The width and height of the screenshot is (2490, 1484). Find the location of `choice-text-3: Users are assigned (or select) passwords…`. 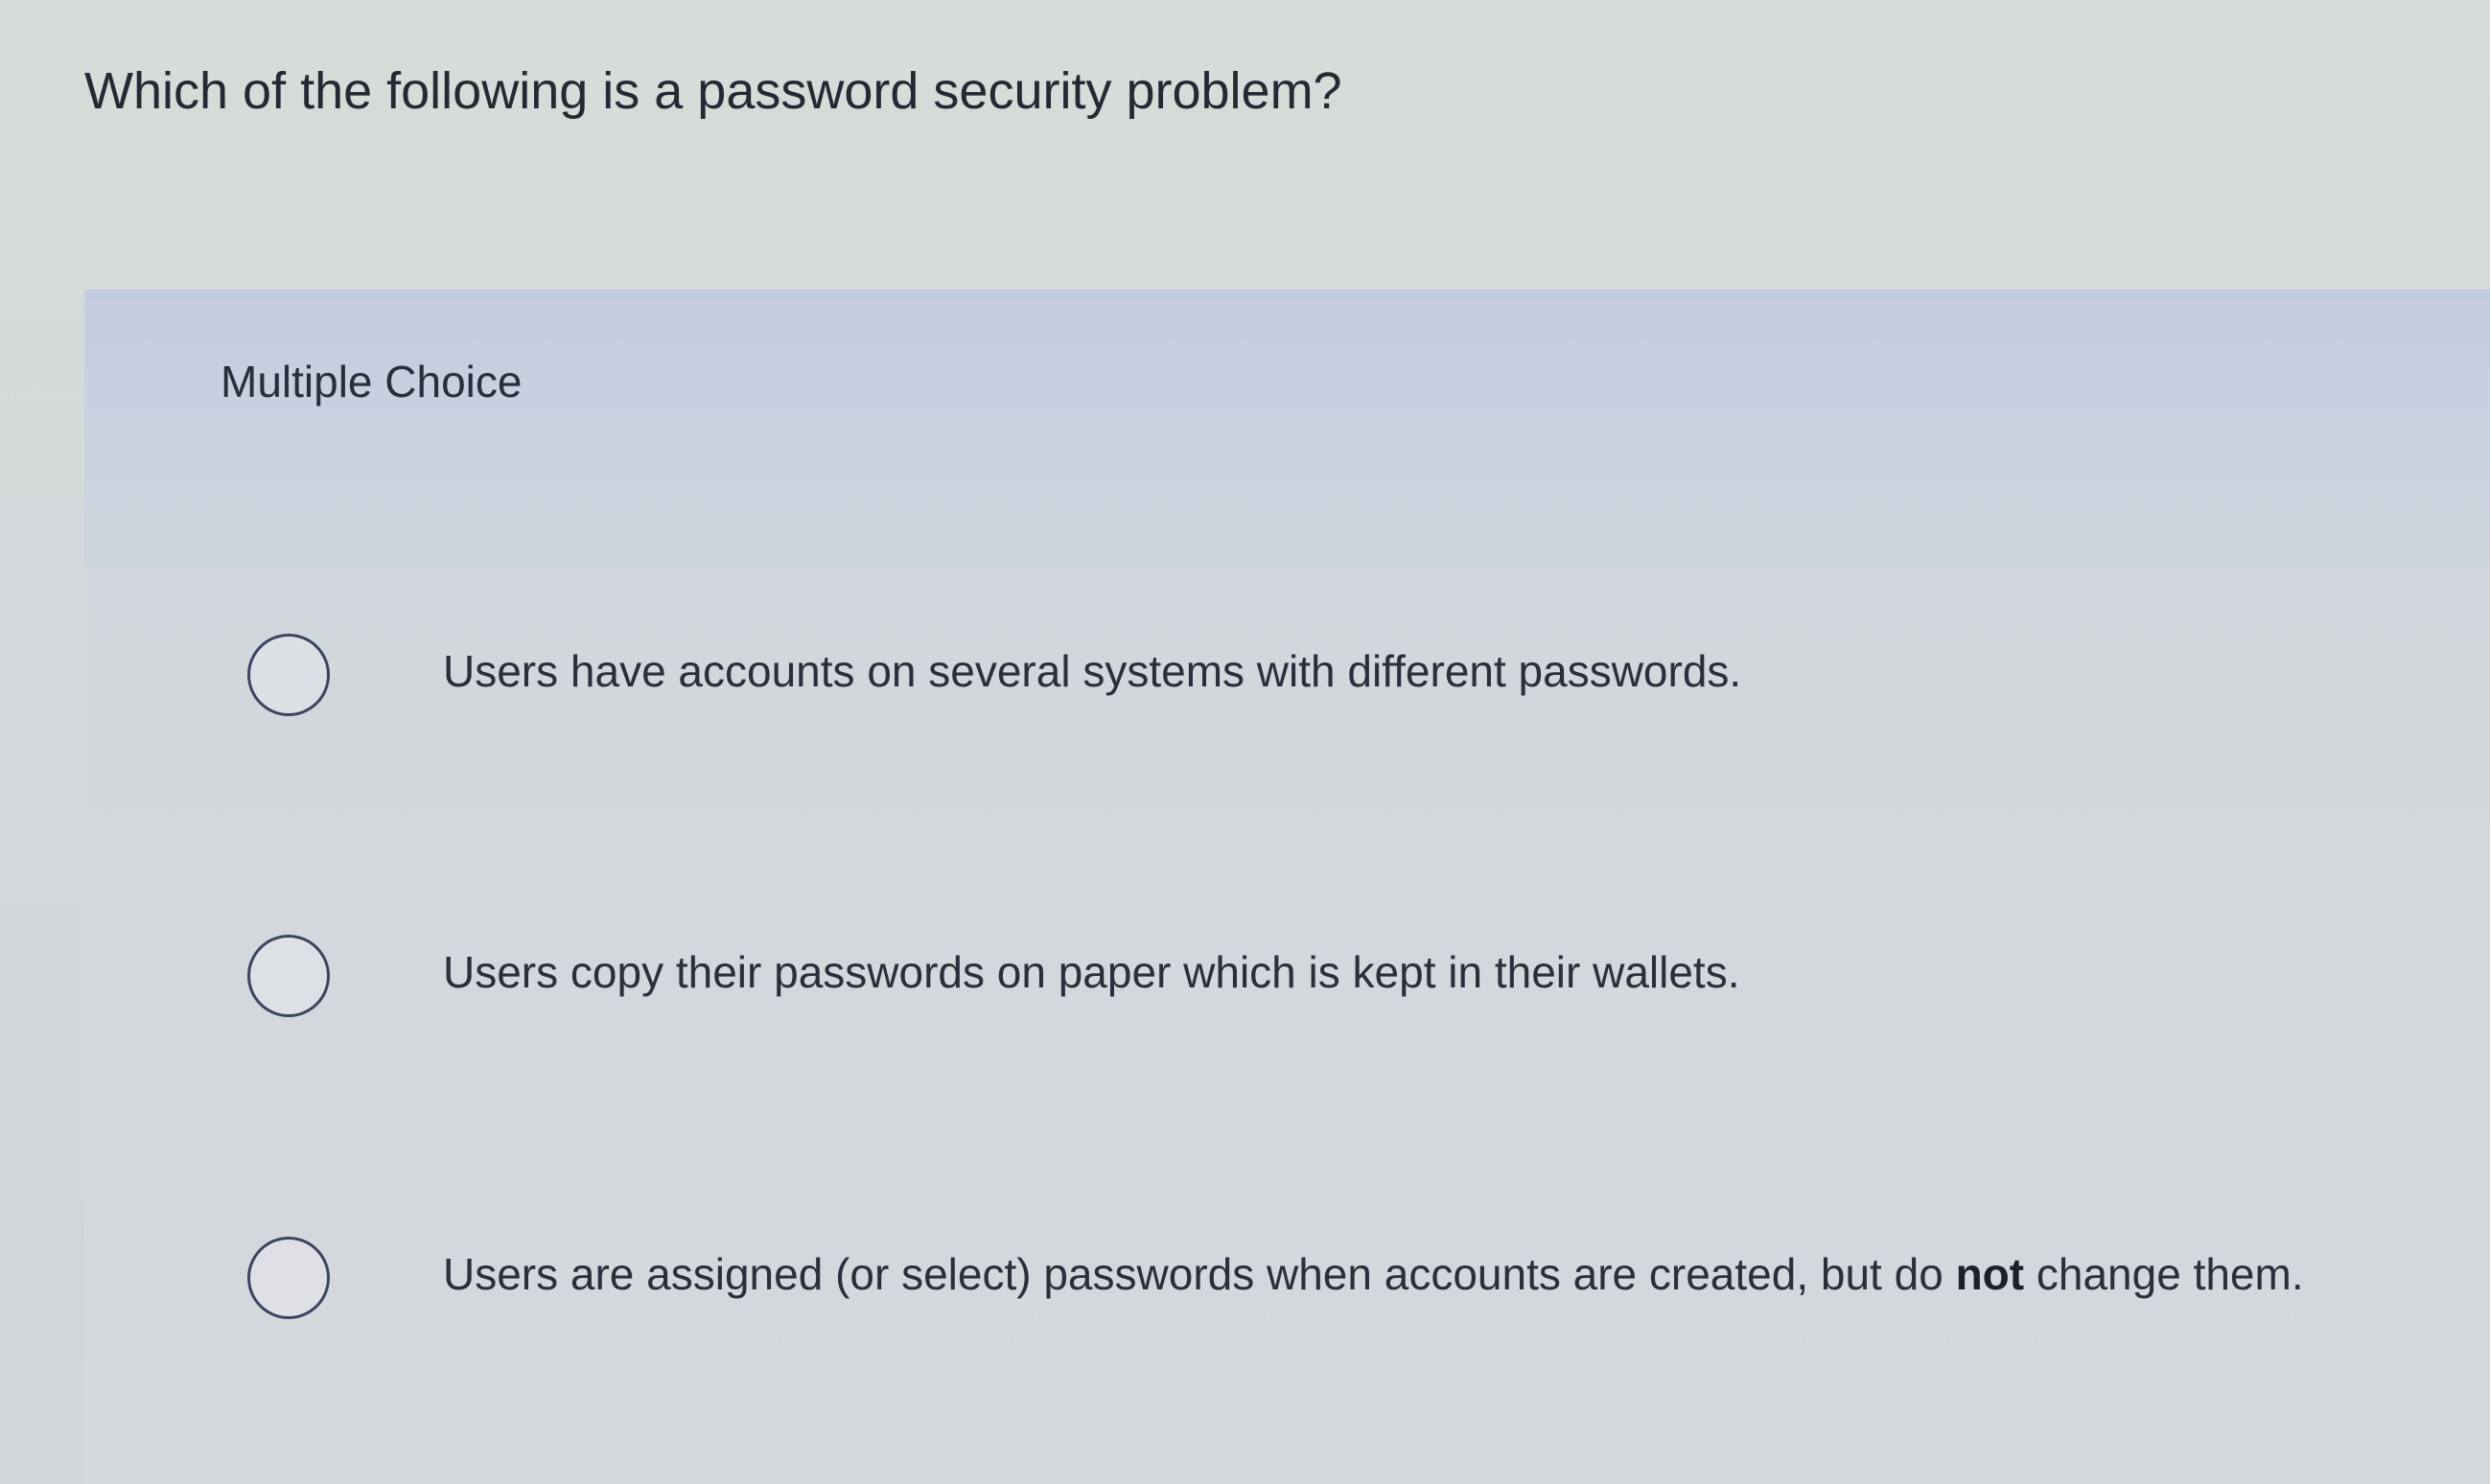

choice-text-3: Users are assigned (or select) passwords… is located at coordinates (1373, 1274).